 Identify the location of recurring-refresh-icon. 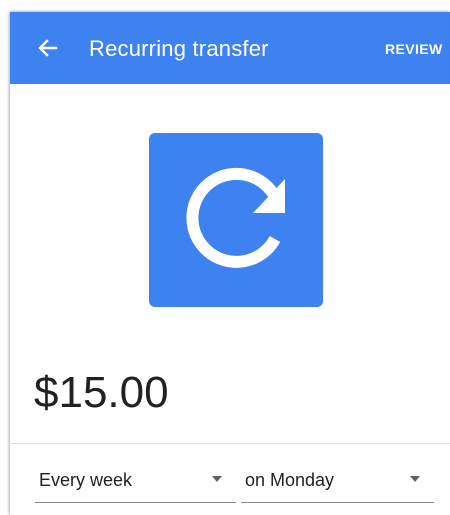
(235, 217).